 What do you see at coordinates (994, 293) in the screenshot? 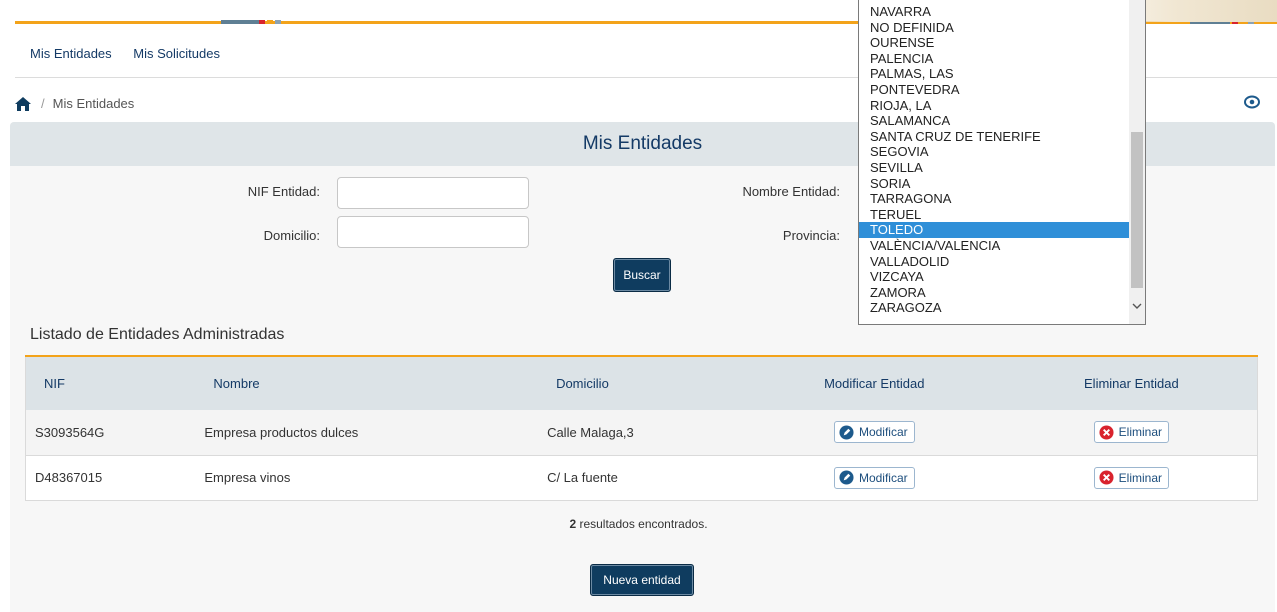
I see `provincia-option: ZAMORA` at bounding box center [994, 293].